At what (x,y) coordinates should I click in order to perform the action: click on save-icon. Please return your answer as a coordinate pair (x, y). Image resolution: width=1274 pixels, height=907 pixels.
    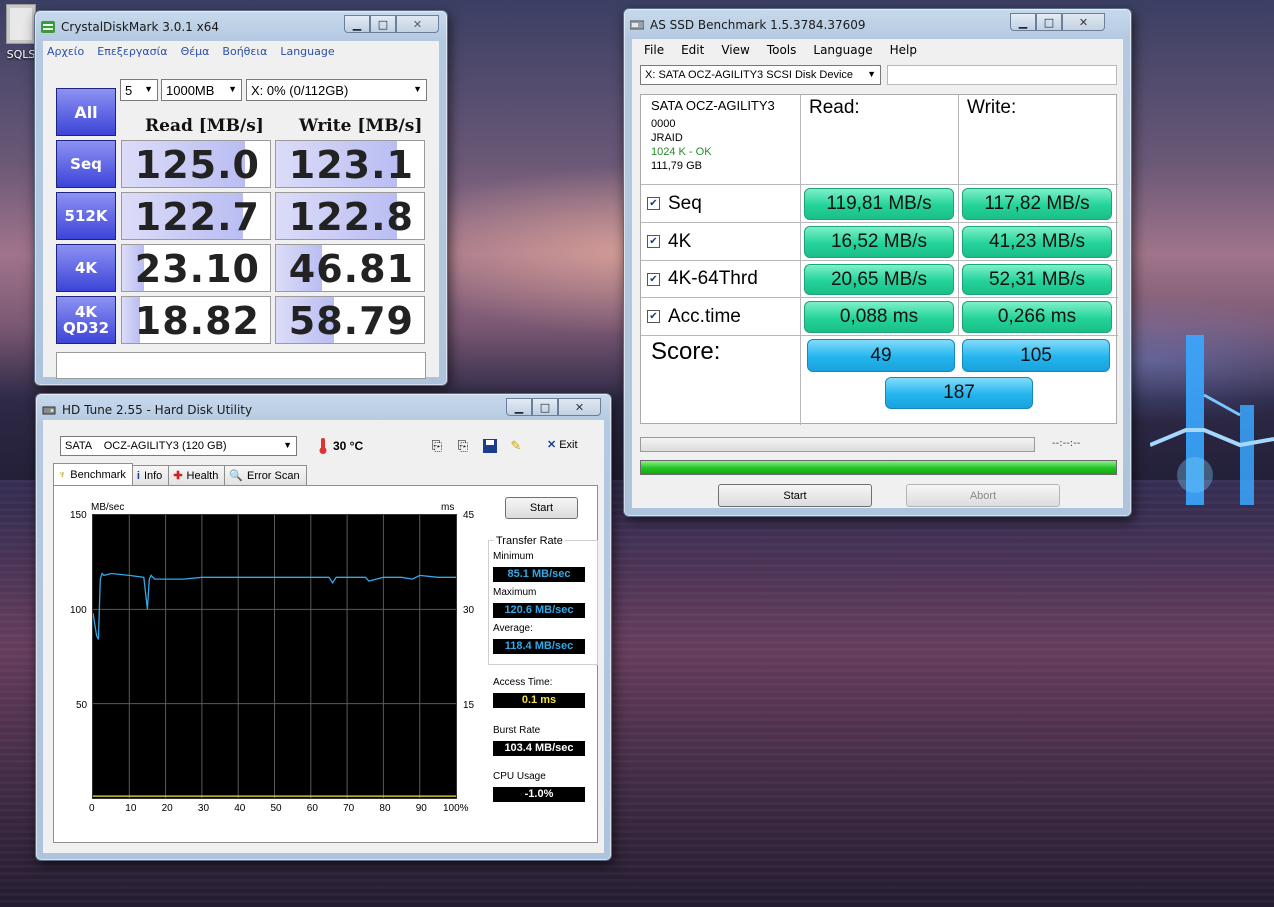
    Looking at the image, I should click on (490, 446).